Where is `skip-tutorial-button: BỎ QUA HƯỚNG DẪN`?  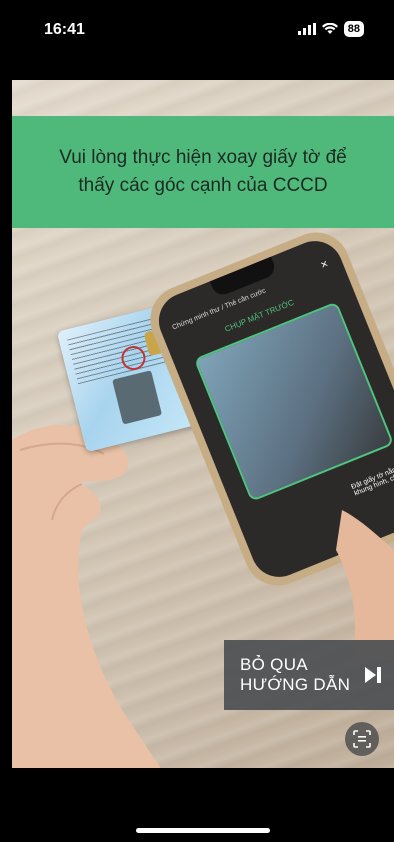
skip-tutorial-button: BỎ QUA HƯỚNG DẪN is located at coordinates (309, 675).